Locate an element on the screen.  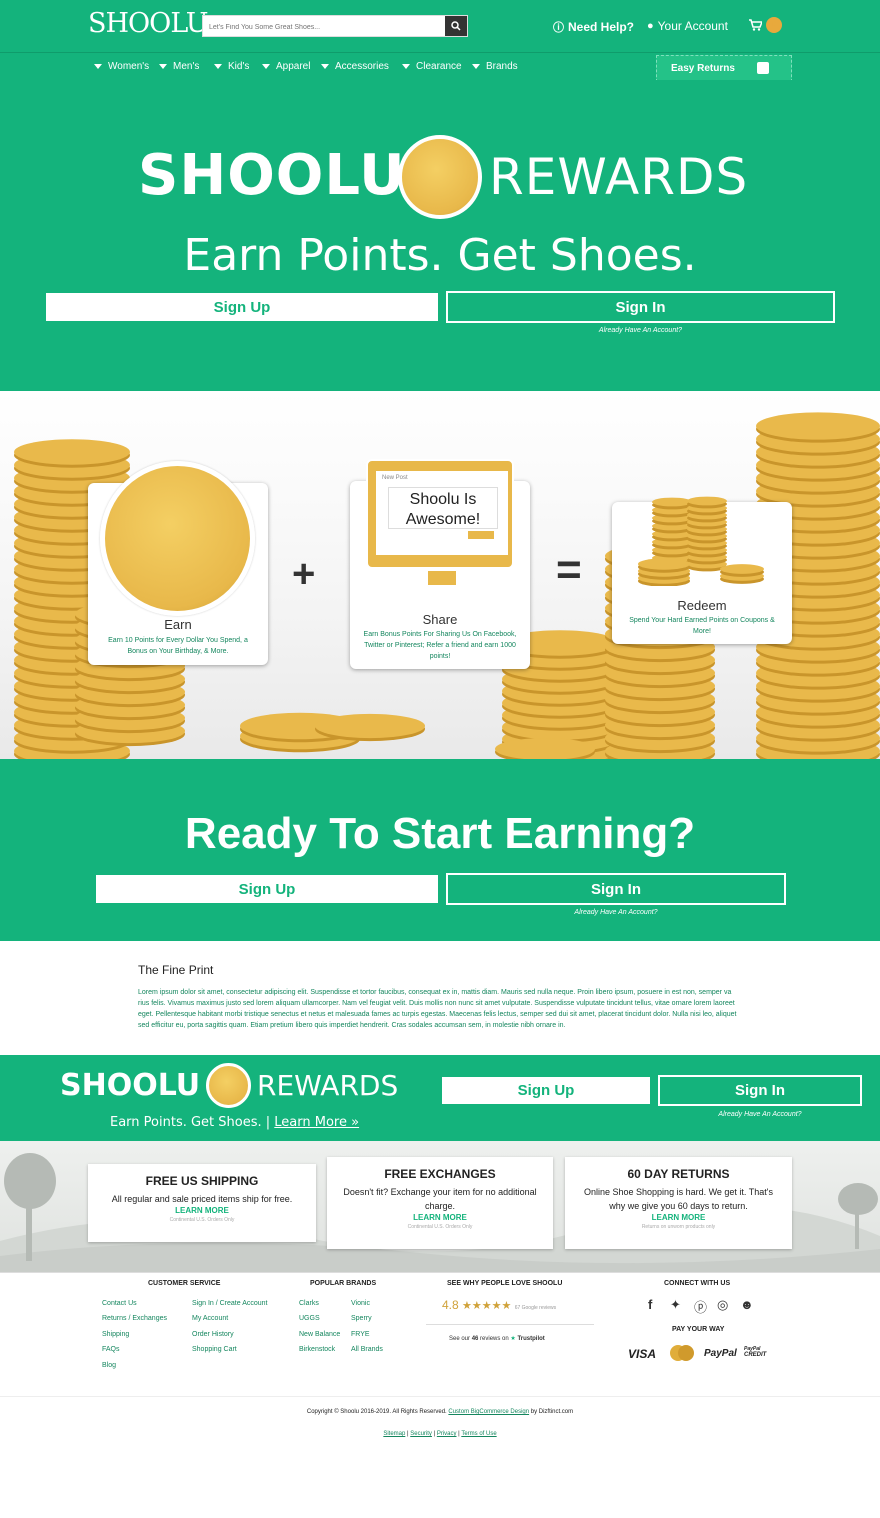
terms-link: Terms of Use is located at coordinates (478, 1434).